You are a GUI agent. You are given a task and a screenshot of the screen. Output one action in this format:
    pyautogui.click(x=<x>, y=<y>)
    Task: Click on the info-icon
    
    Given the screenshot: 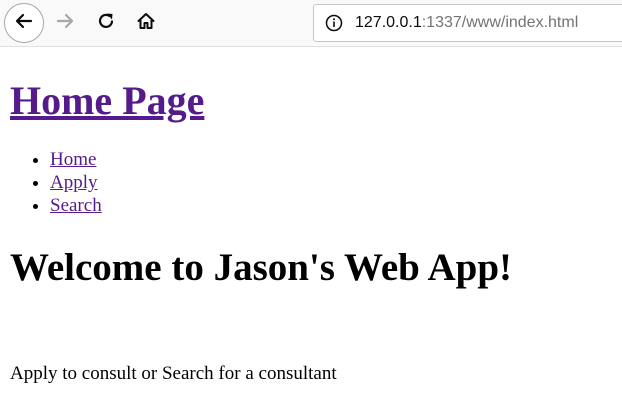 What is the action you would take?
    pyautogui.click(x=334, y=23)
    